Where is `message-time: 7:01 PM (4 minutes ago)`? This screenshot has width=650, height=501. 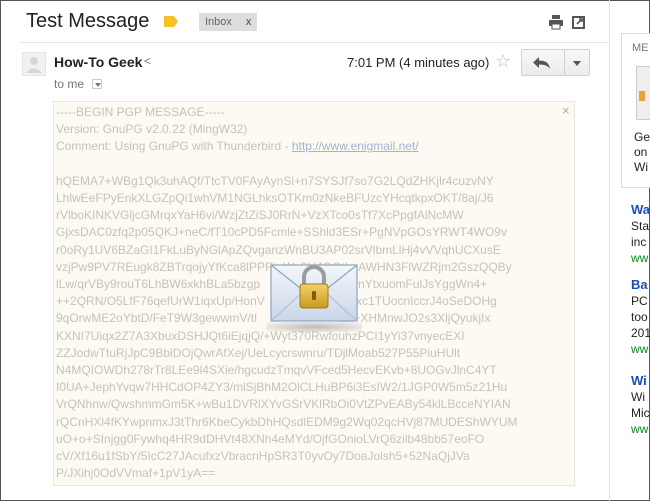 message-time: 7:01 PM (4 minutes ago) is located at coordinates (418, 62).